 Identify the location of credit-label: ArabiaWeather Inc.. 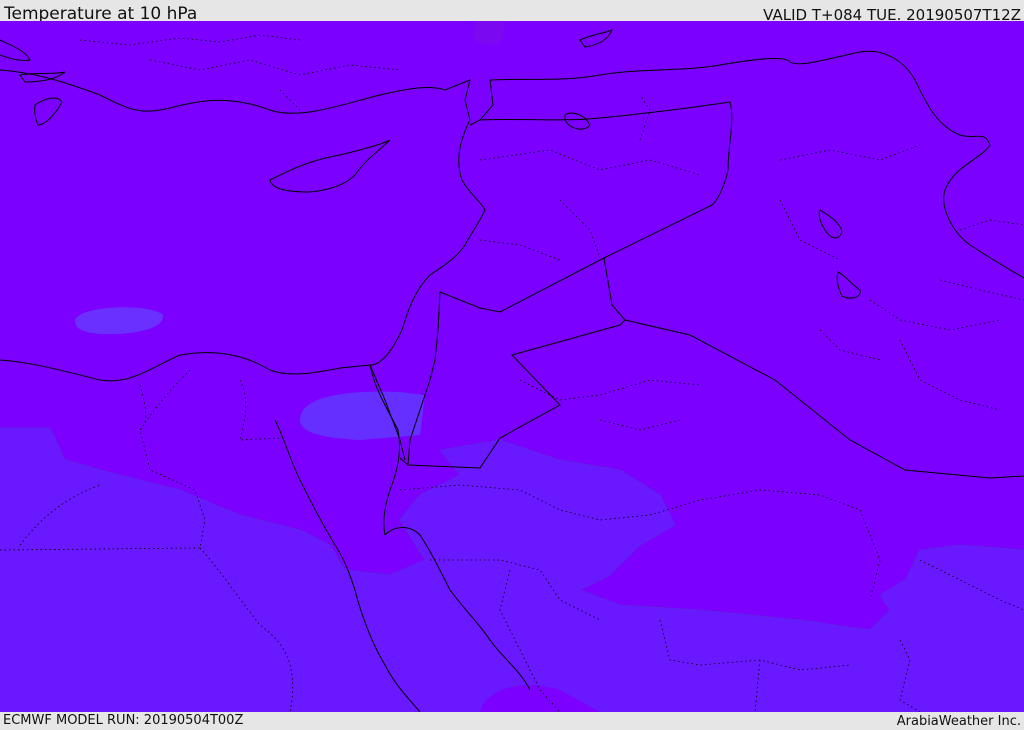
(958, 721).